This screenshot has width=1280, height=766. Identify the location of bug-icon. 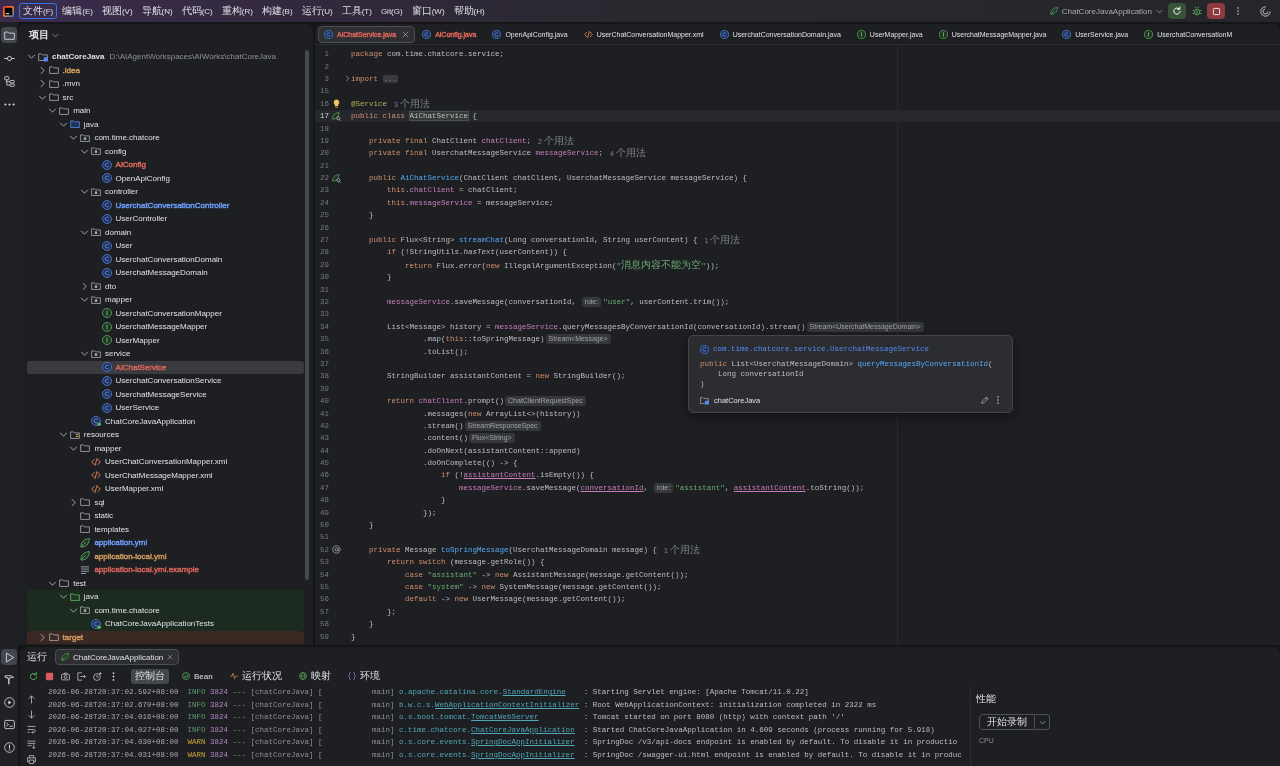
(1197, 11).